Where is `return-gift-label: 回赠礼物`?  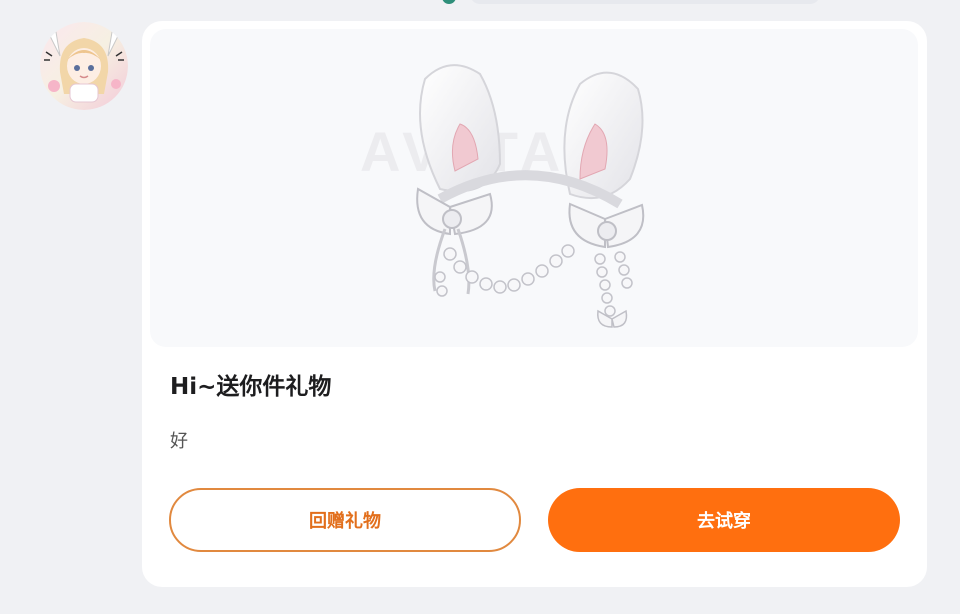 return-gift-label: 回赠礼物 is located at coordinates (345, 521).